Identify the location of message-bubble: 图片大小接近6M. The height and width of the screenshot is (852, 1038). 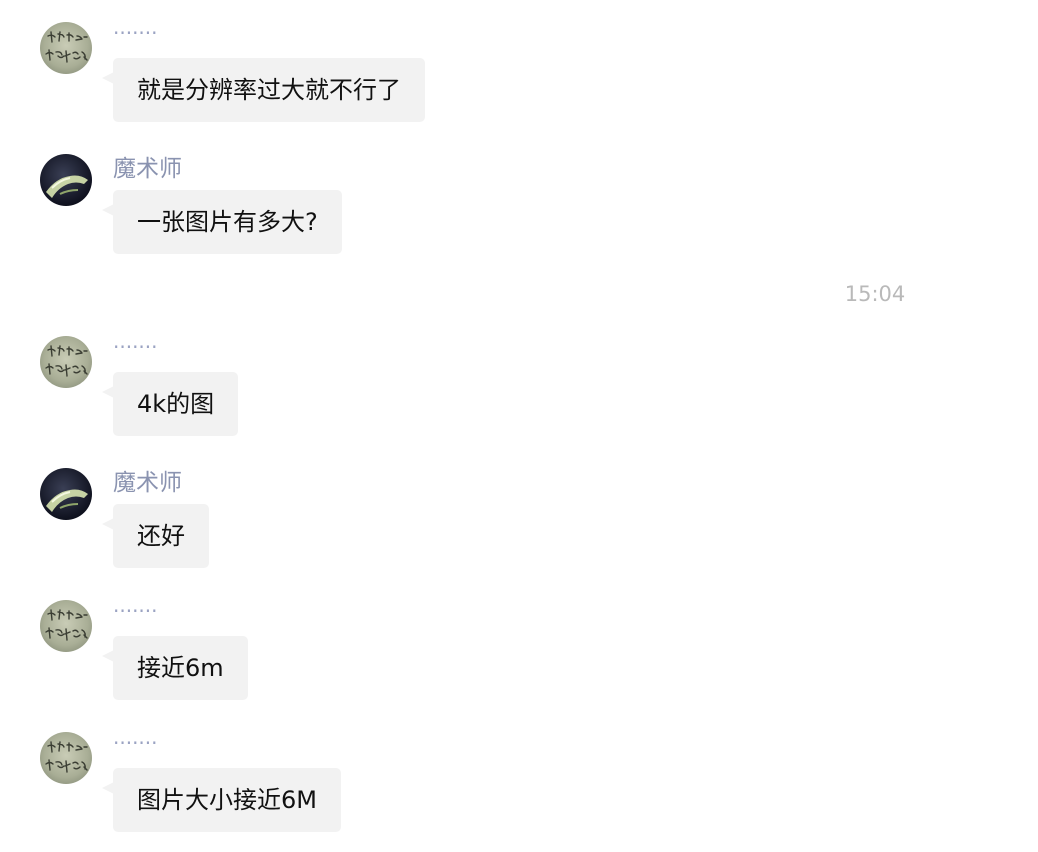
(227, 800).